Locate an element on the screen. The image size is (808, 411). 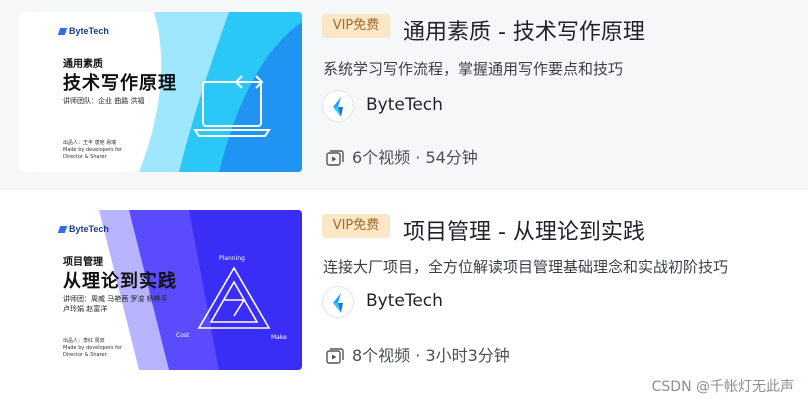
course-meta-text: 8个视频 · 3小时3分钟 is located at coordinates (431, 355).